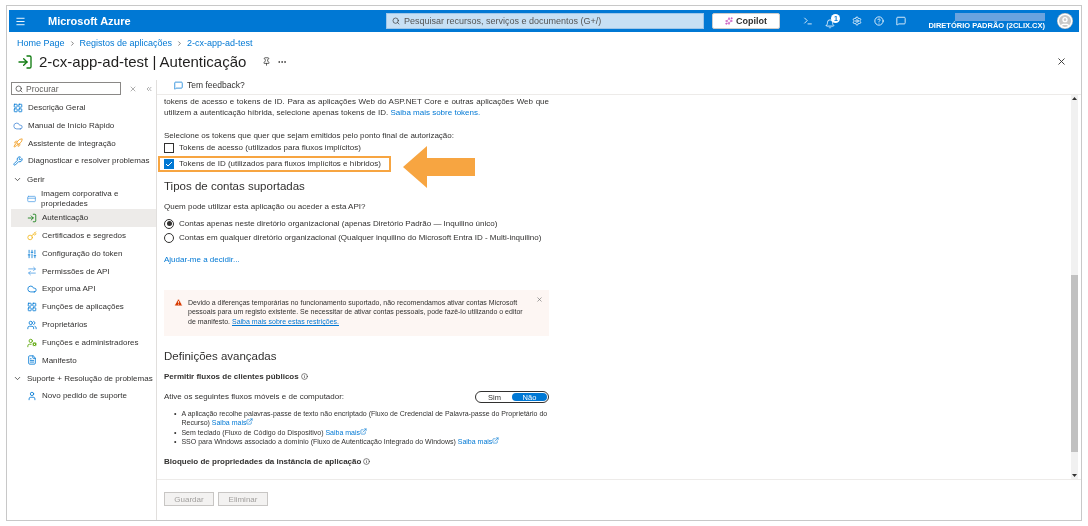  I want to click on check-icon, so click(169, 163).